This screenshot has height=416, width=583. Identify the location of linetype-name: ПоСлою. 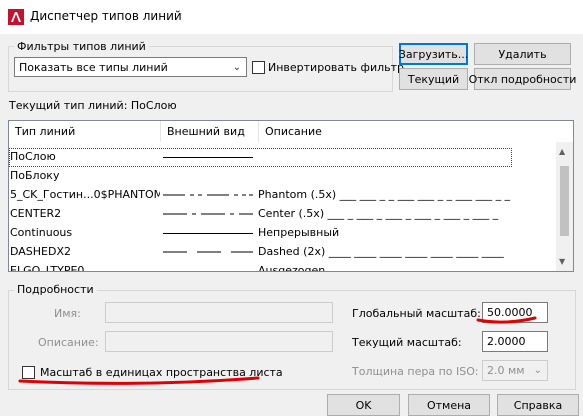
(33, 156).